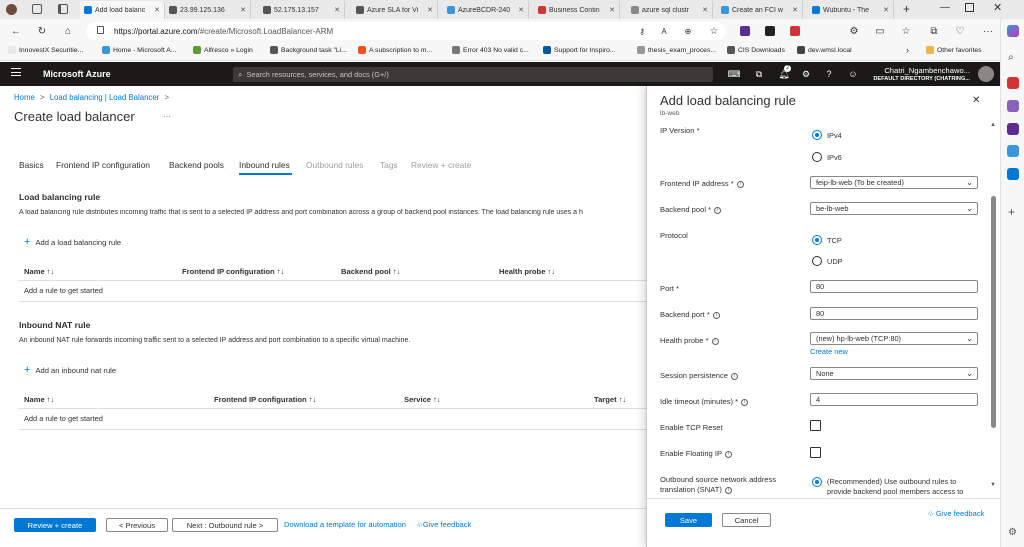 The image size is (1024, 547). Describe the element at coordinates (223, 50) in the screenshot. I see `favorite-link: Alfresco » Login` at that location.